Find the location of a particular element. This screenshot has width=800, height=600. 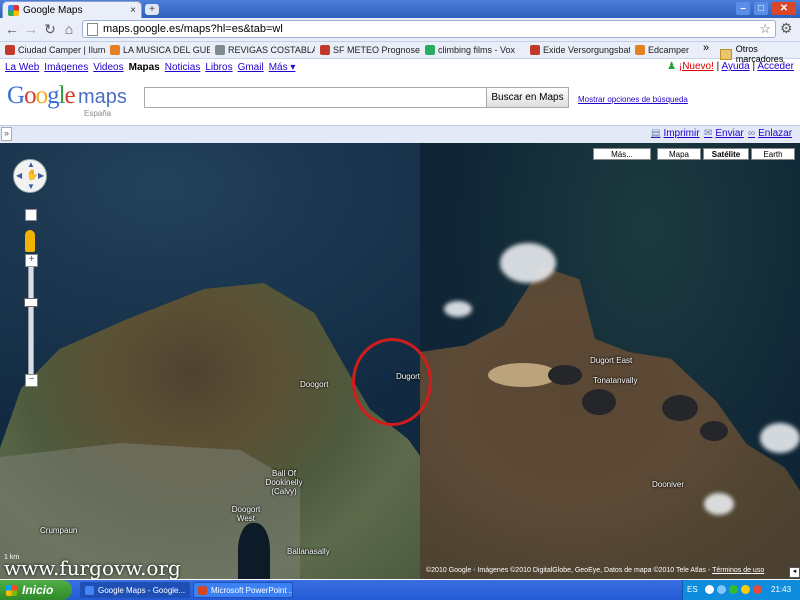

bookmark-label: Edcamper is located at coordinates (669, 50).